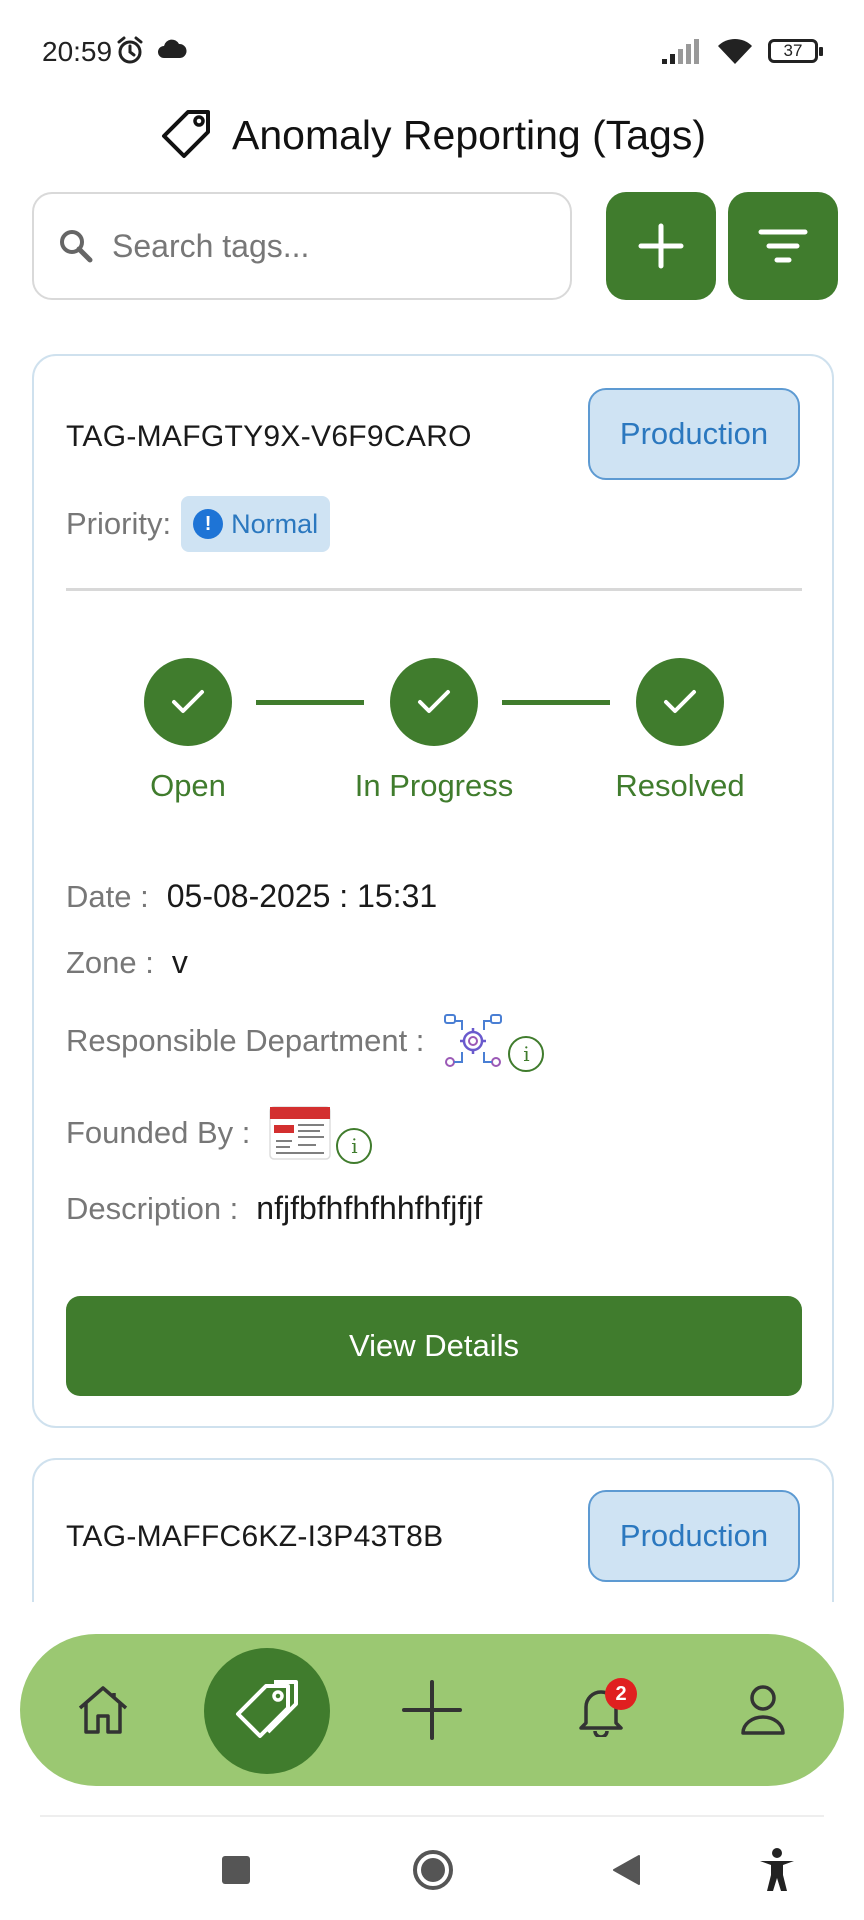 The image size is (864, 1920). I want to click on signal-icon, so click(680, 51).